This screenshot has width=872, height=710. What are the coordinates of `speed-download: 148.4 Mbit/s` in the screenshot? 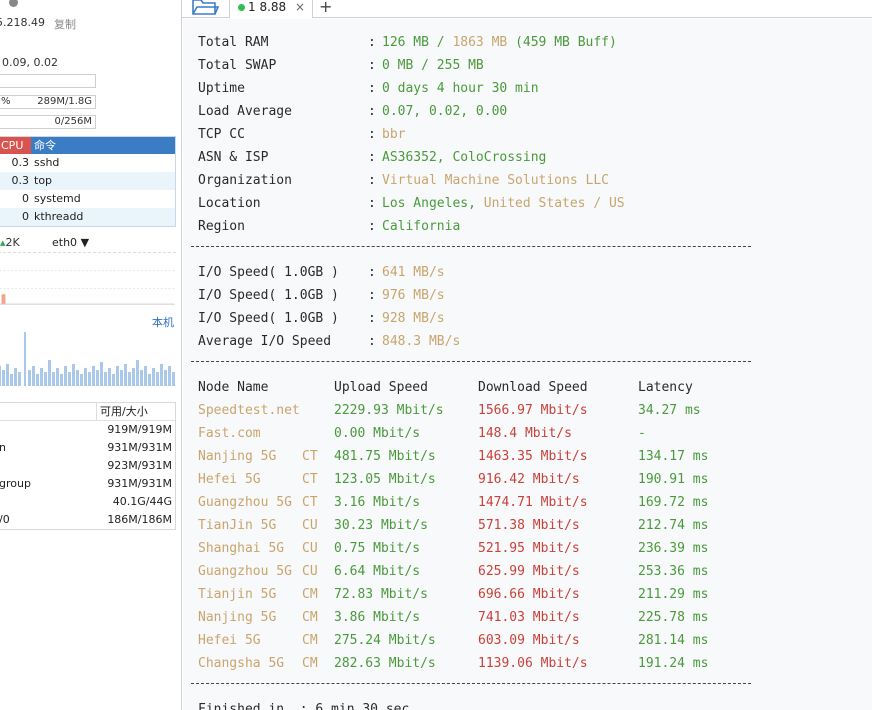 It's located at (525, 433).